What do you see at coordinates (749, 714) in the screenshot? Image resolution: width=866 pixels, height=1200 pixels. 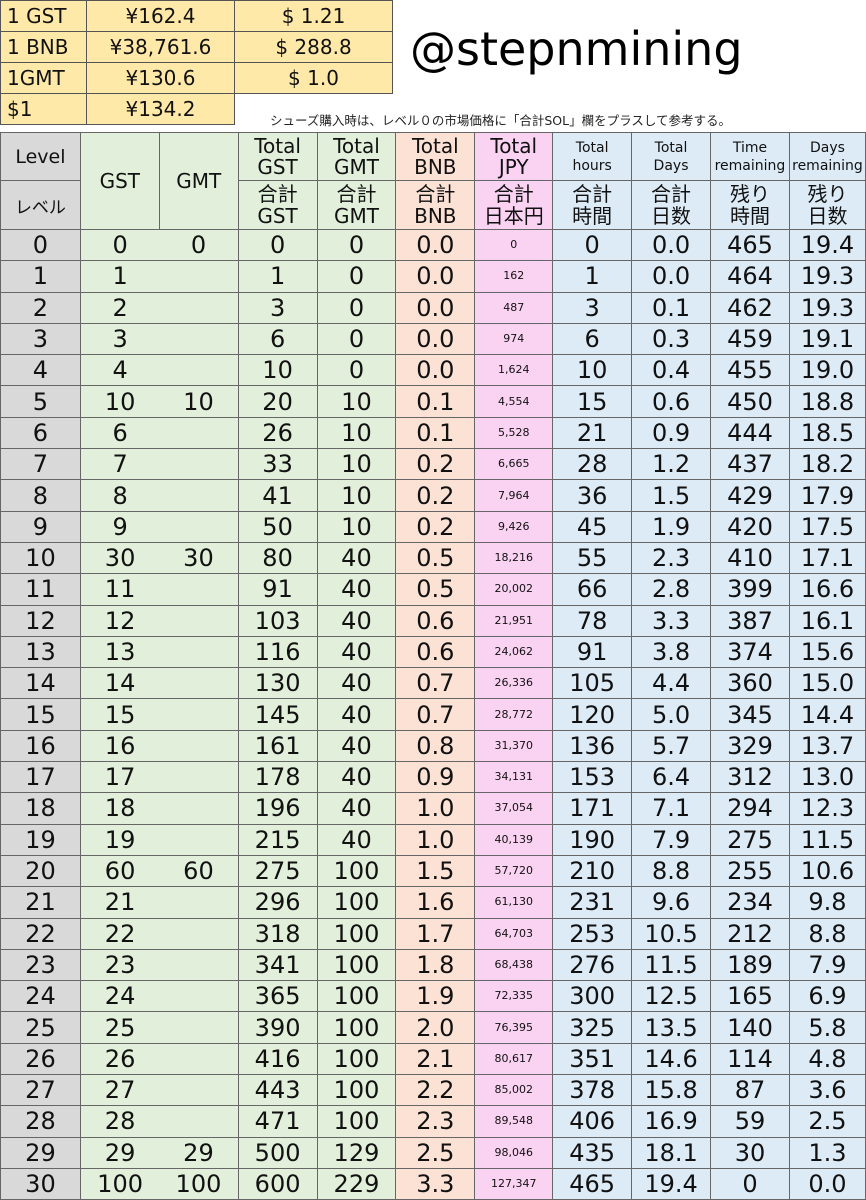 I see `cell-time-remaining: 345` at bounding box center [749, 714].